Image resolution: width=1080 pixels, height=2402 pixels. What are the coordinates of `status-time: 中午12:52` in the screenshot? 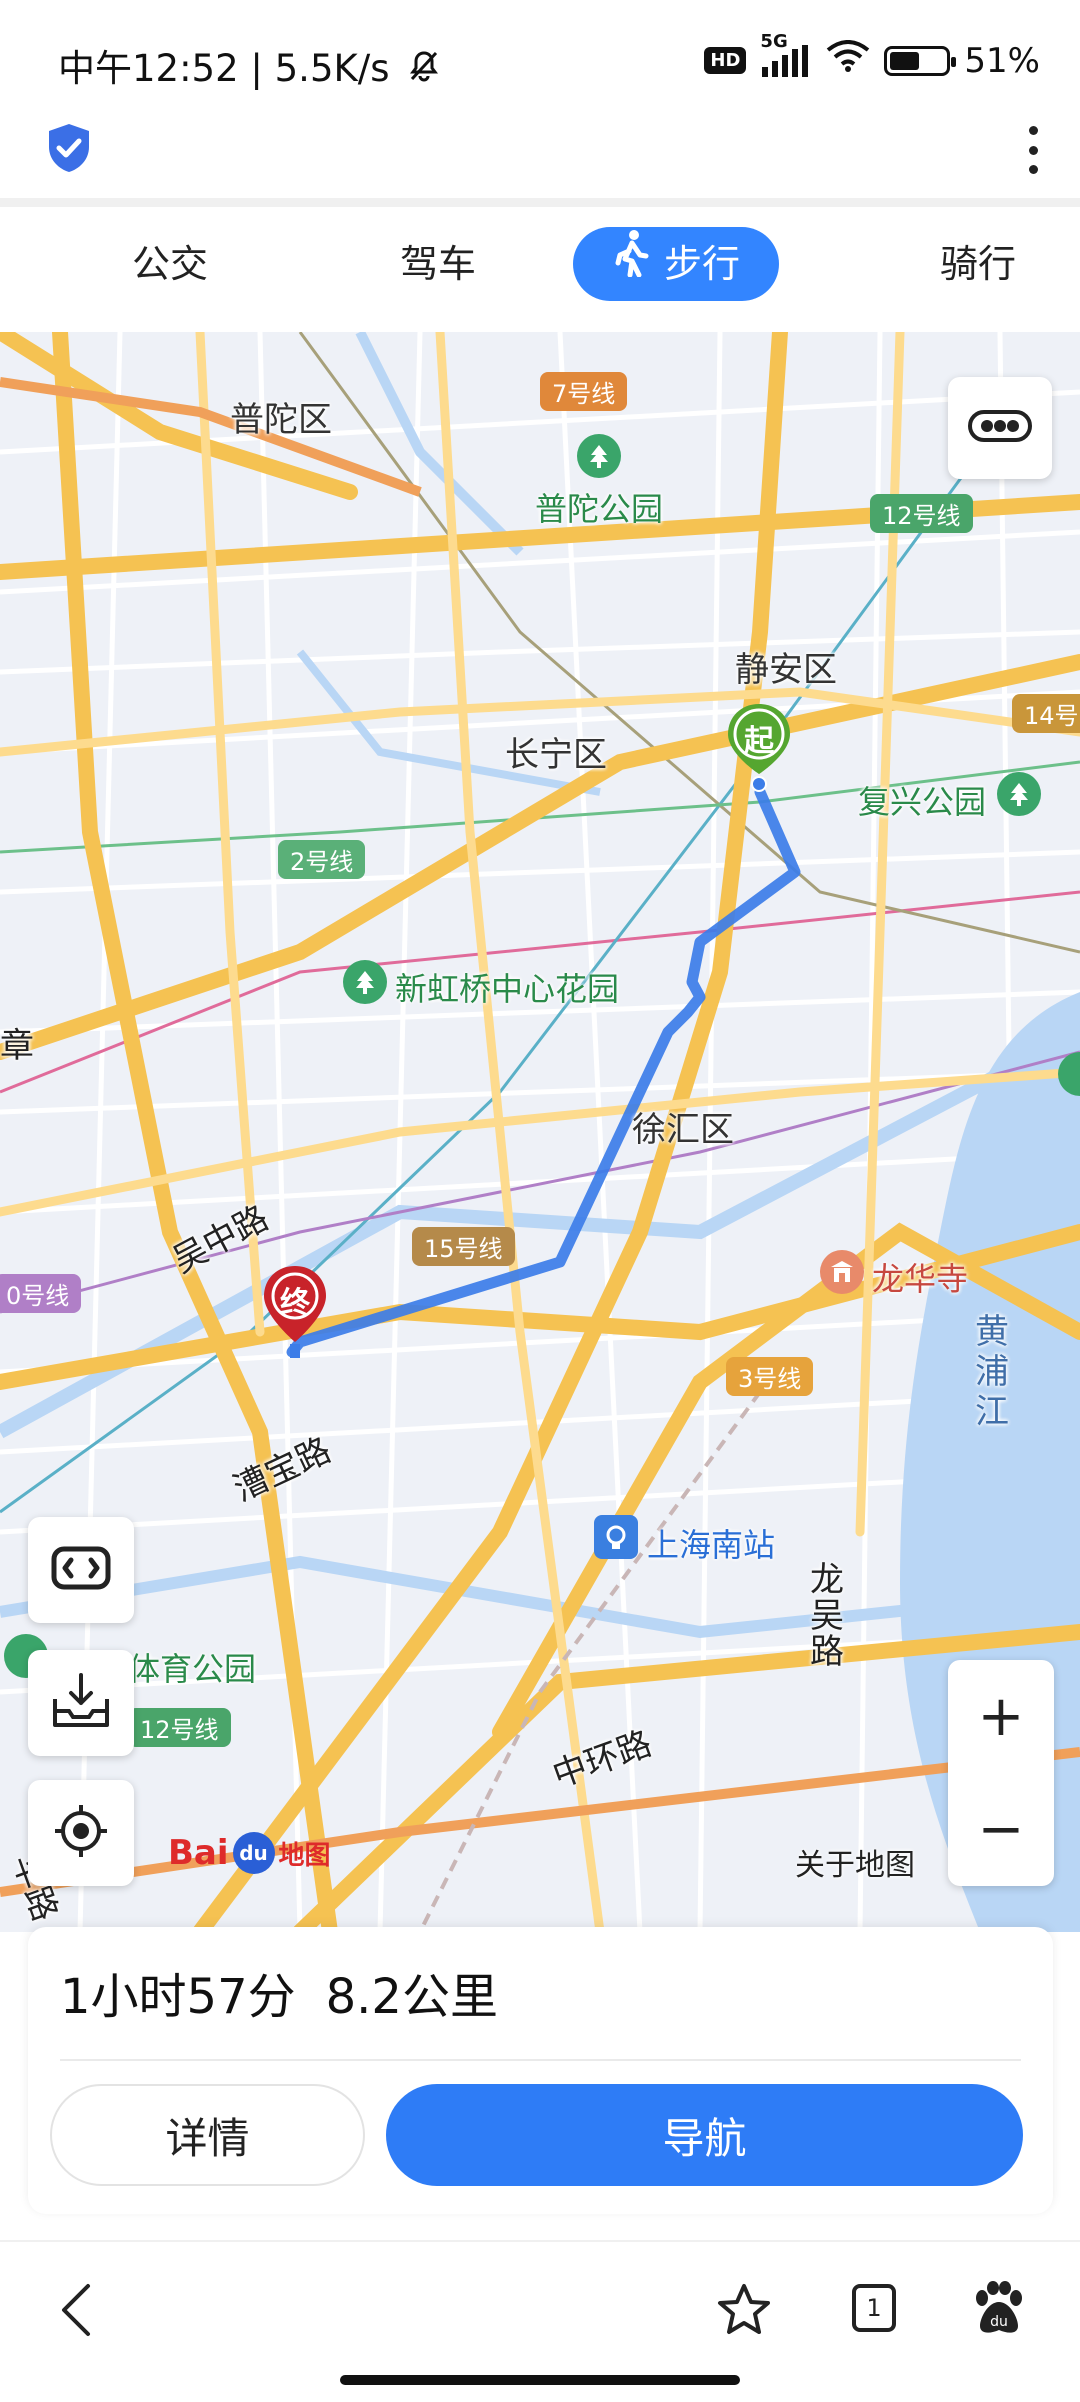 It's located at (148, 68).